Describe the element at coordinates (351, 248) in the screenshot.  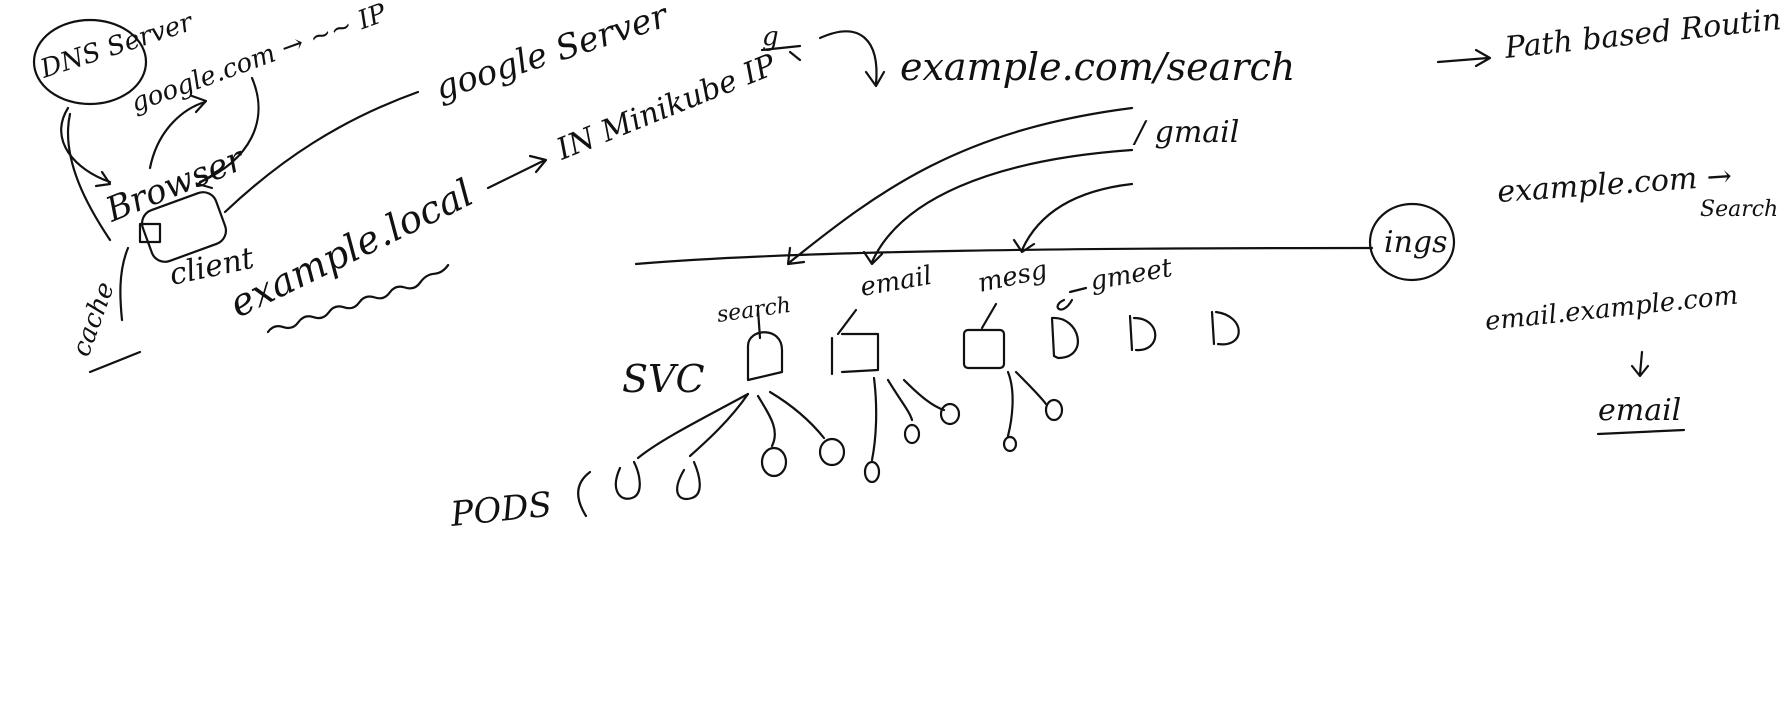
I see `example-local-label: example.local` at that location.